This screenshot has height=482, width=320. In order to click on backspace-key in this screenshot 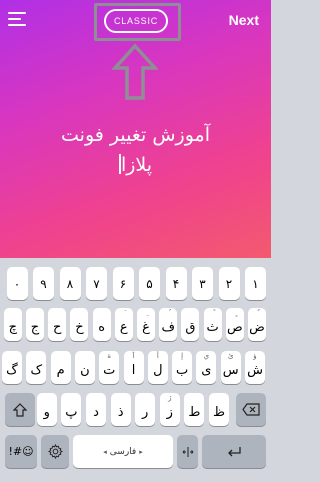, I will do `click(251, 409)`.